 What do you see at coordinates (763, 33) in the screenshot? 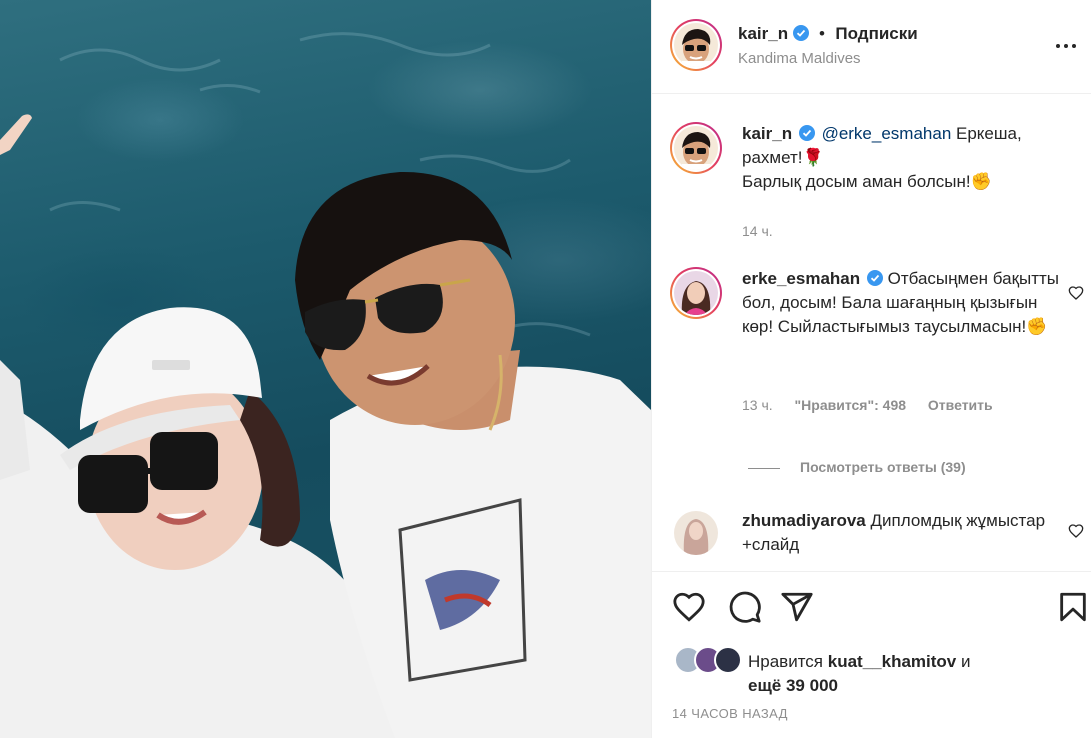
I see `header-username: kair_n` at bounding box center [763, 33].